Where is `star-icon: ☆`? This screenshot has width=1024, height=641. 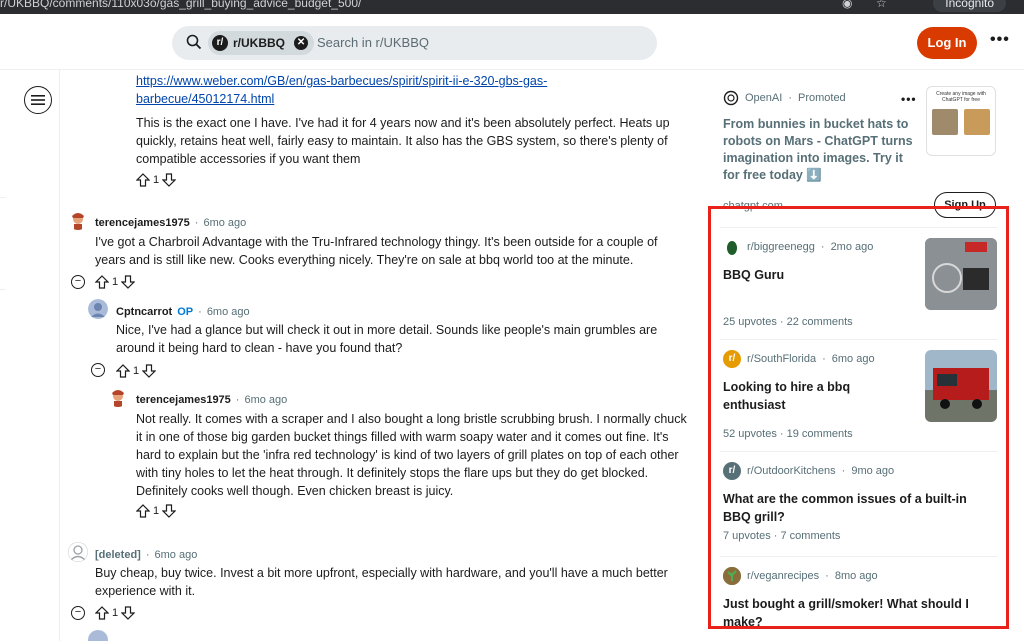 star-icon: ☆ is located at coordinates (881, 5).